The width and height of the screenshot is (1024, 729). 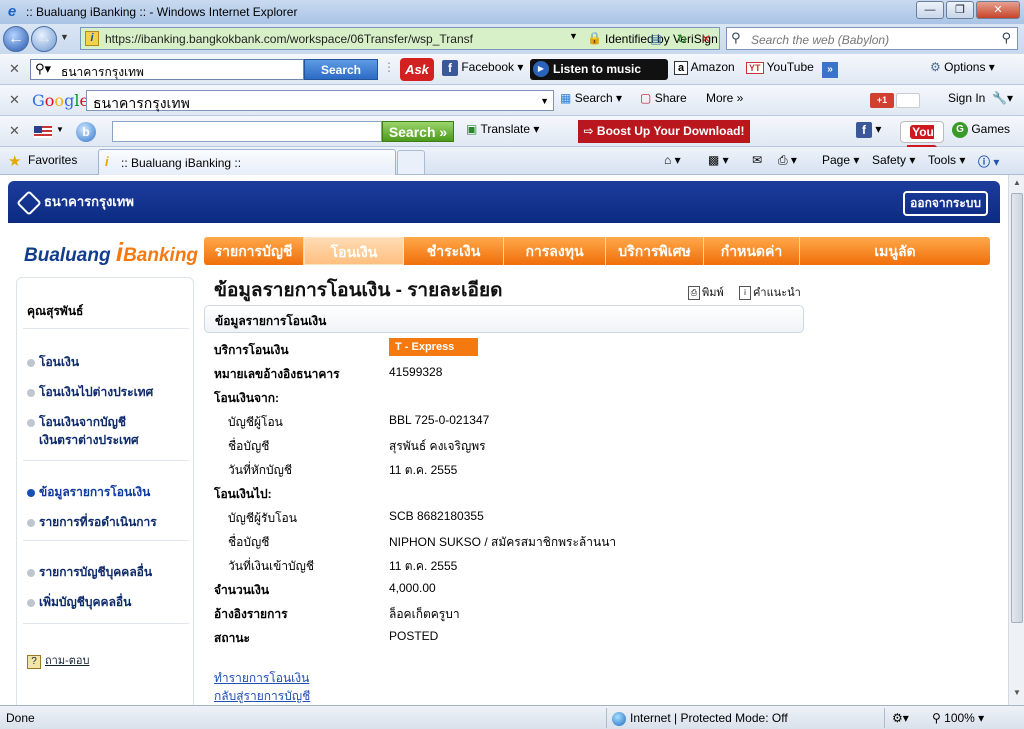 What do you see at coordinates (482, 68) in the screenshot?
I see `facebook-menu: f Facebook ▾` at bounding box center [482, 68].